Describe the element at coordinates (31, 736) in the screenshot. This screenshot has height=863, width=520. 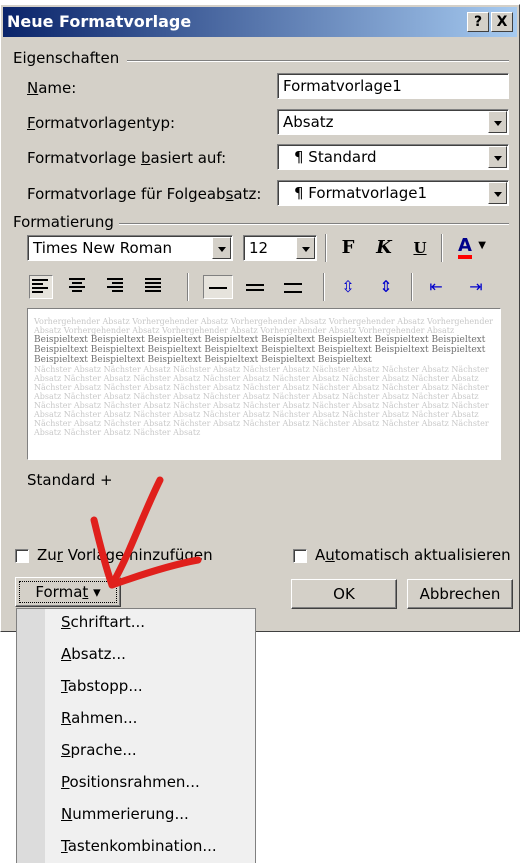
I see `menu-icon-strip` at that location.